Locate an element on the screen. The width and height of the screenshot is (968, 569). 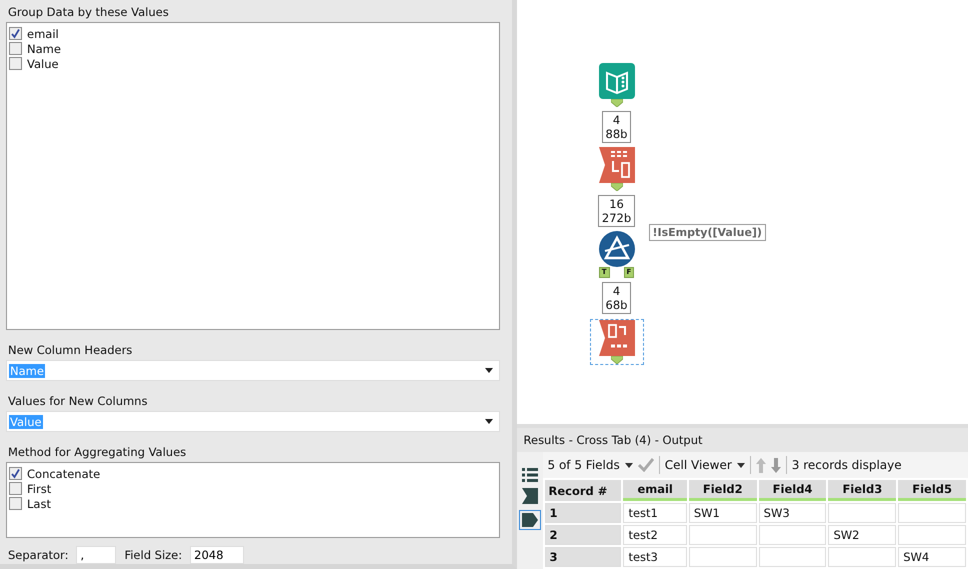
flag-icon is located at coordinates (530, 496).